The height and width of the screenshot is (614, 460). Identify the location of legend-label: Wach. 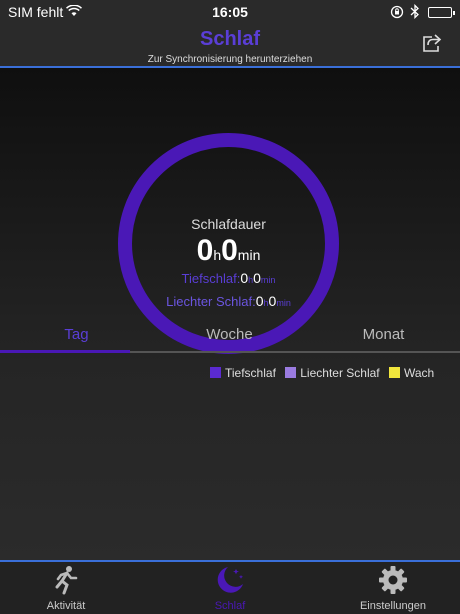
(419, 373).